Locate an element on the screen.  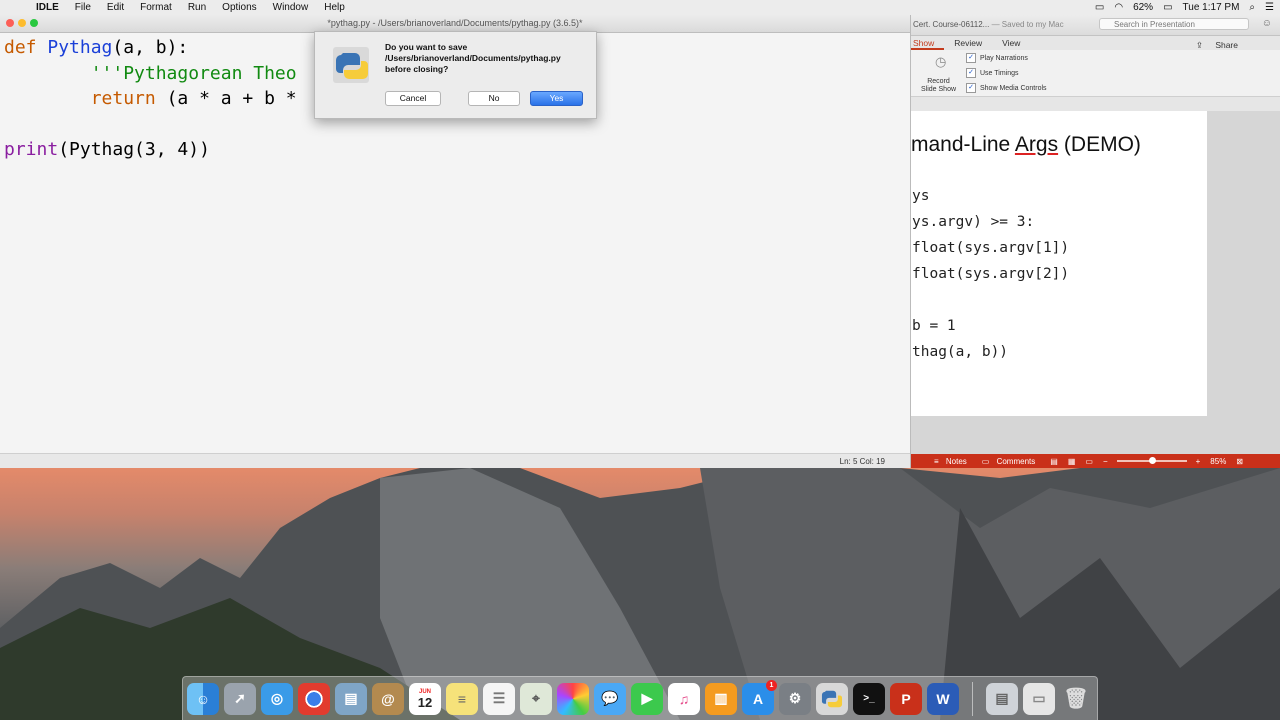
menu-file: File is located at coordinates (83, 7).